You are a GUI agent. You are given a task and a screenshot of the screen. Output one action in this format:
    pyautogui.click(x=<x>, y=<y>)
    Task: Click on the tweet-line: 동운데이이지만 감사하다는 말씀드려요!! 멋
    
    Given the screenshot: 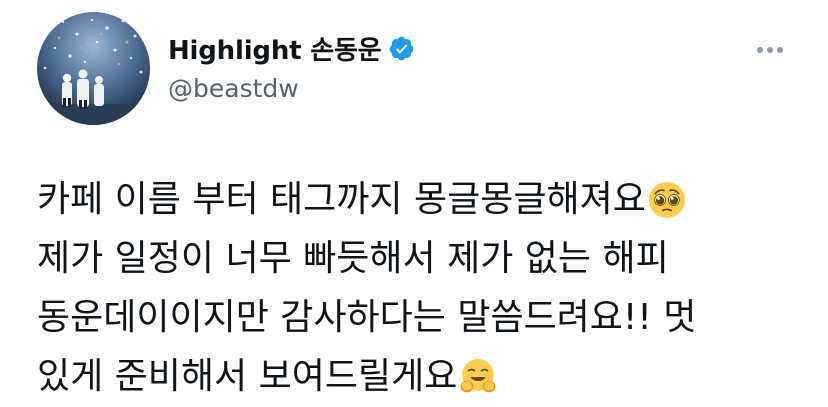 What is the action you would take?
    pyautogui.click(x=367, y=317)
    